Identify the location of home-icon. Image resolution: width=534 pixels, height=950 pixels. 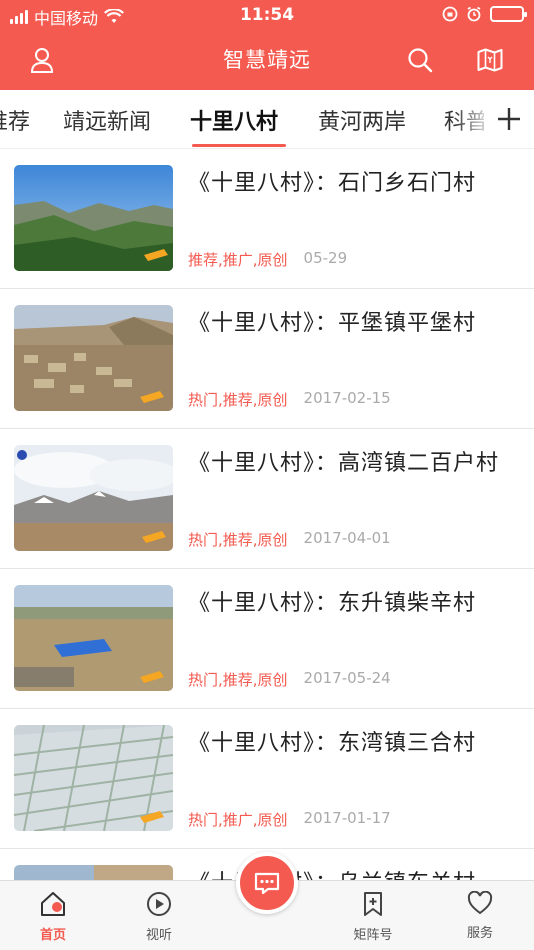
(53, 904).